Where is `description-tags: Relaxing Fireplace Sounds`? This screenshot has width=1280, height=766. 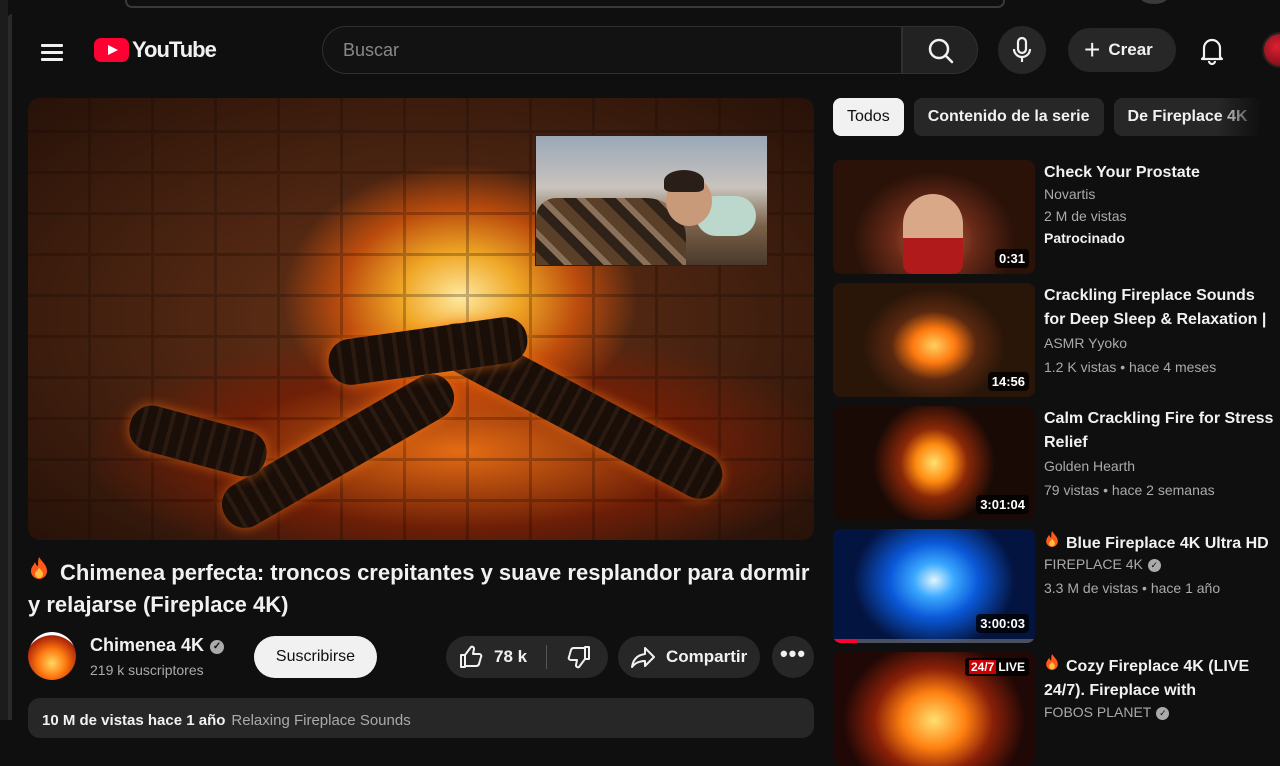 description-tags: Relaxing Fireplace Sounds is located at coordinates (321, 720).